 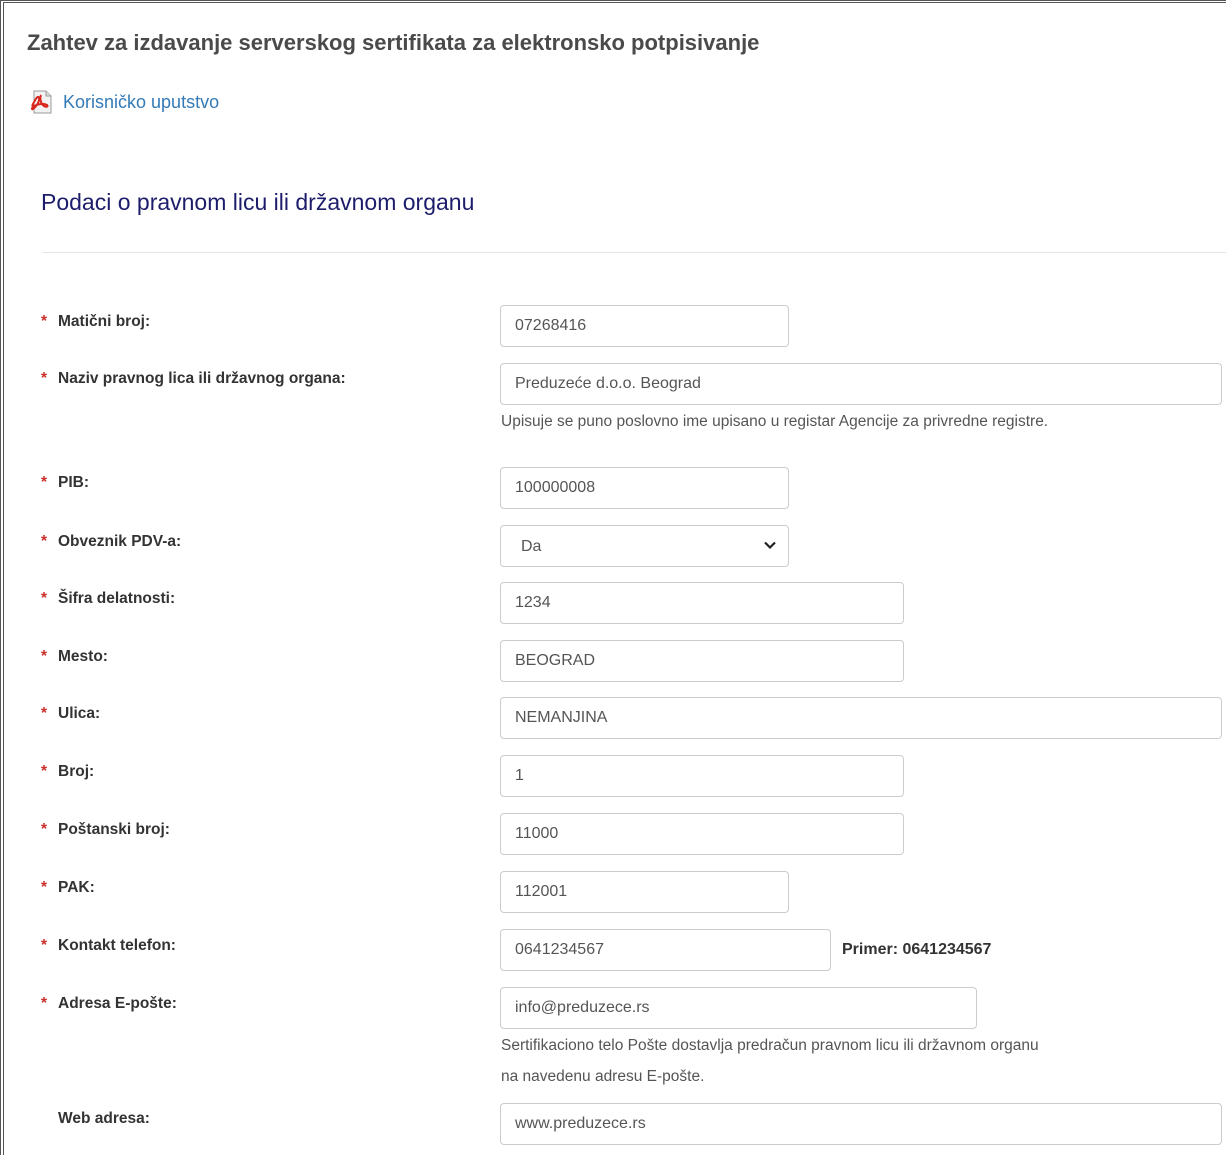 What do you see at coordinates (74, 656) in the screenshot?
I see `label-mesto: * Mesto:` at bounding box center [74, 656].